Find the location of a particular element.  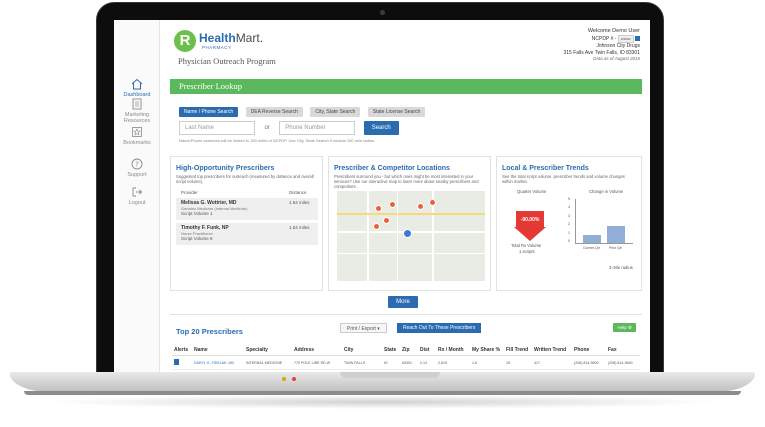

panel-title: High-Opportunity Prescribers is located at coordinates (225, 168).